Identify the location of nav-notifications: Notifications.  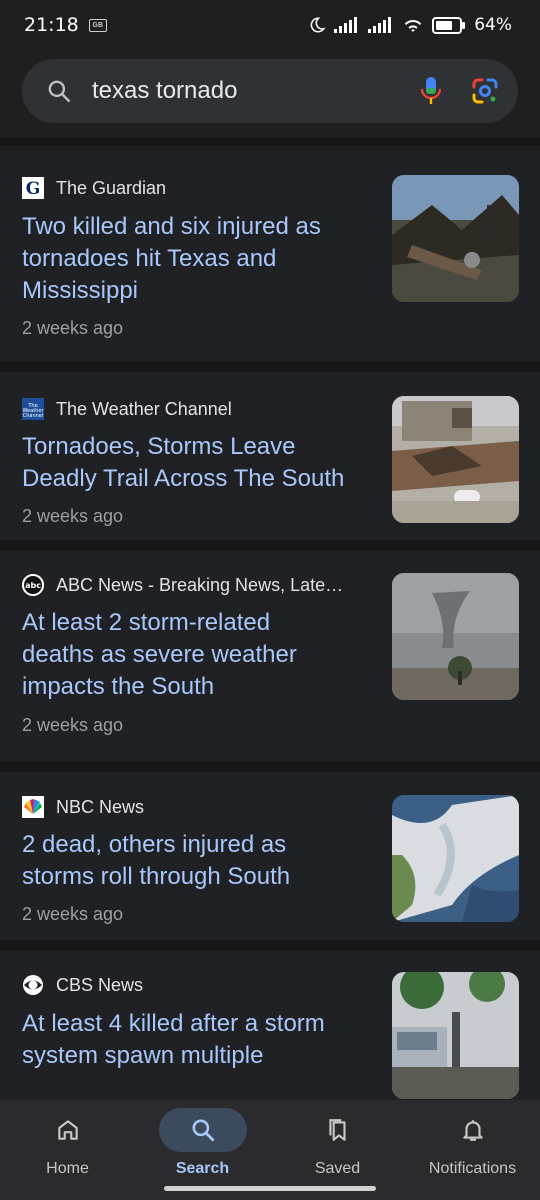
(472, 1150).